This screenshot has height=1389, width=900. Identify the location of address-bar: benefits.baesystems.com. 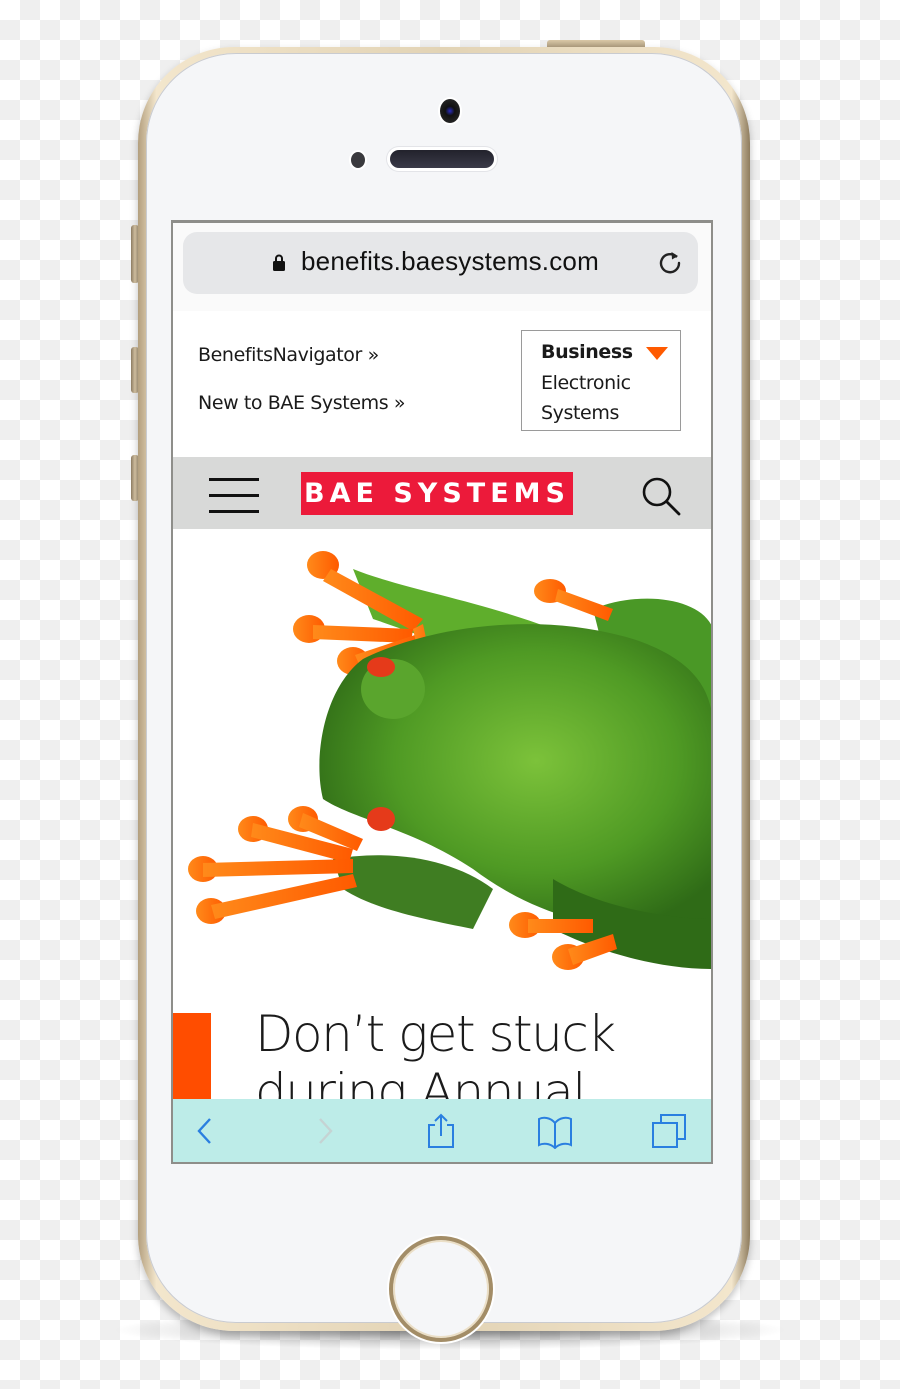
(440, 263).